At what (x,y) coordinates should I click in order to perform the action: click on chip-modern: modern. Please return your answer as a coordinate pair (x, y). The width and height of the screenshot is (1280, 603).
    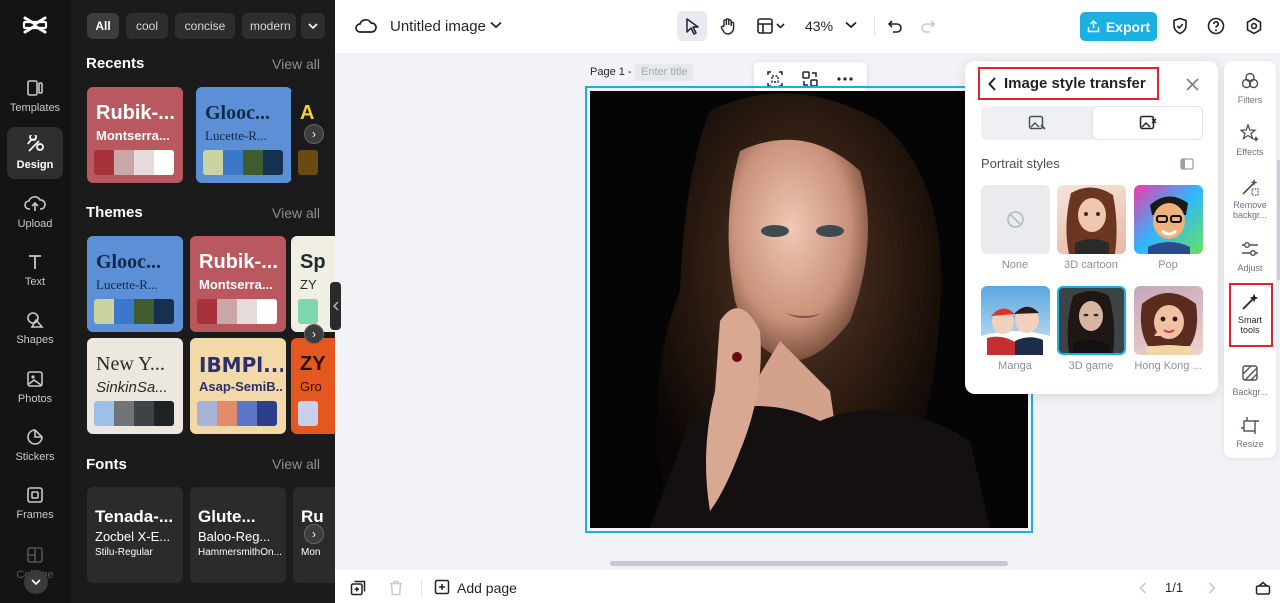
    Looking at the image, I should click on (269, 26).